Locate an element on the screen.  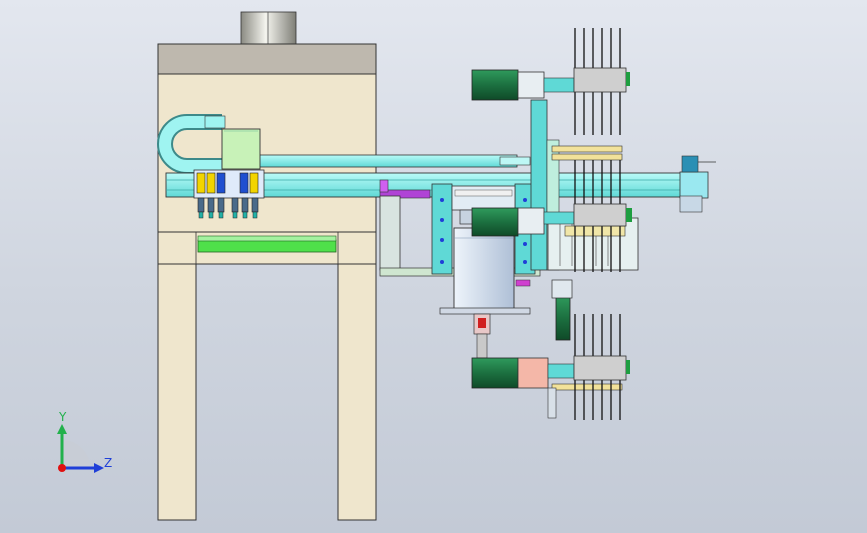
motor-unit-top is located at coordinates (550, 84).